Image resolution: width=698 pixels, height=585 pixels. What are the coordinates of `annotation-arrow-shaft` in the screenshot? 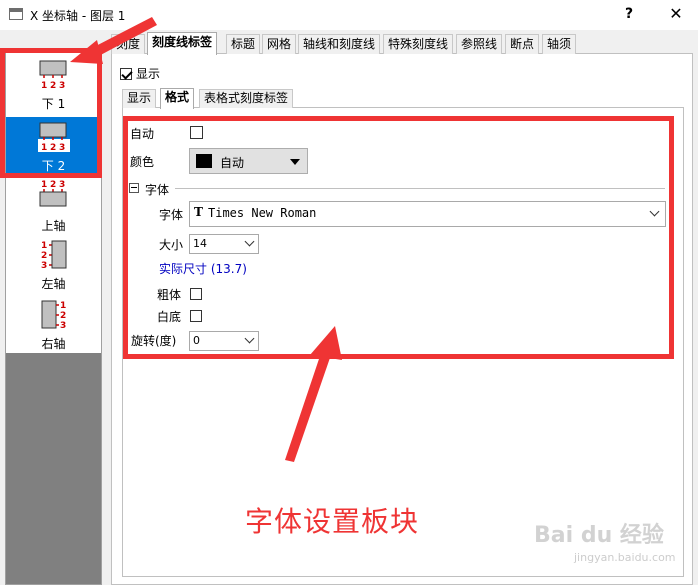 It's located at (308, 406).